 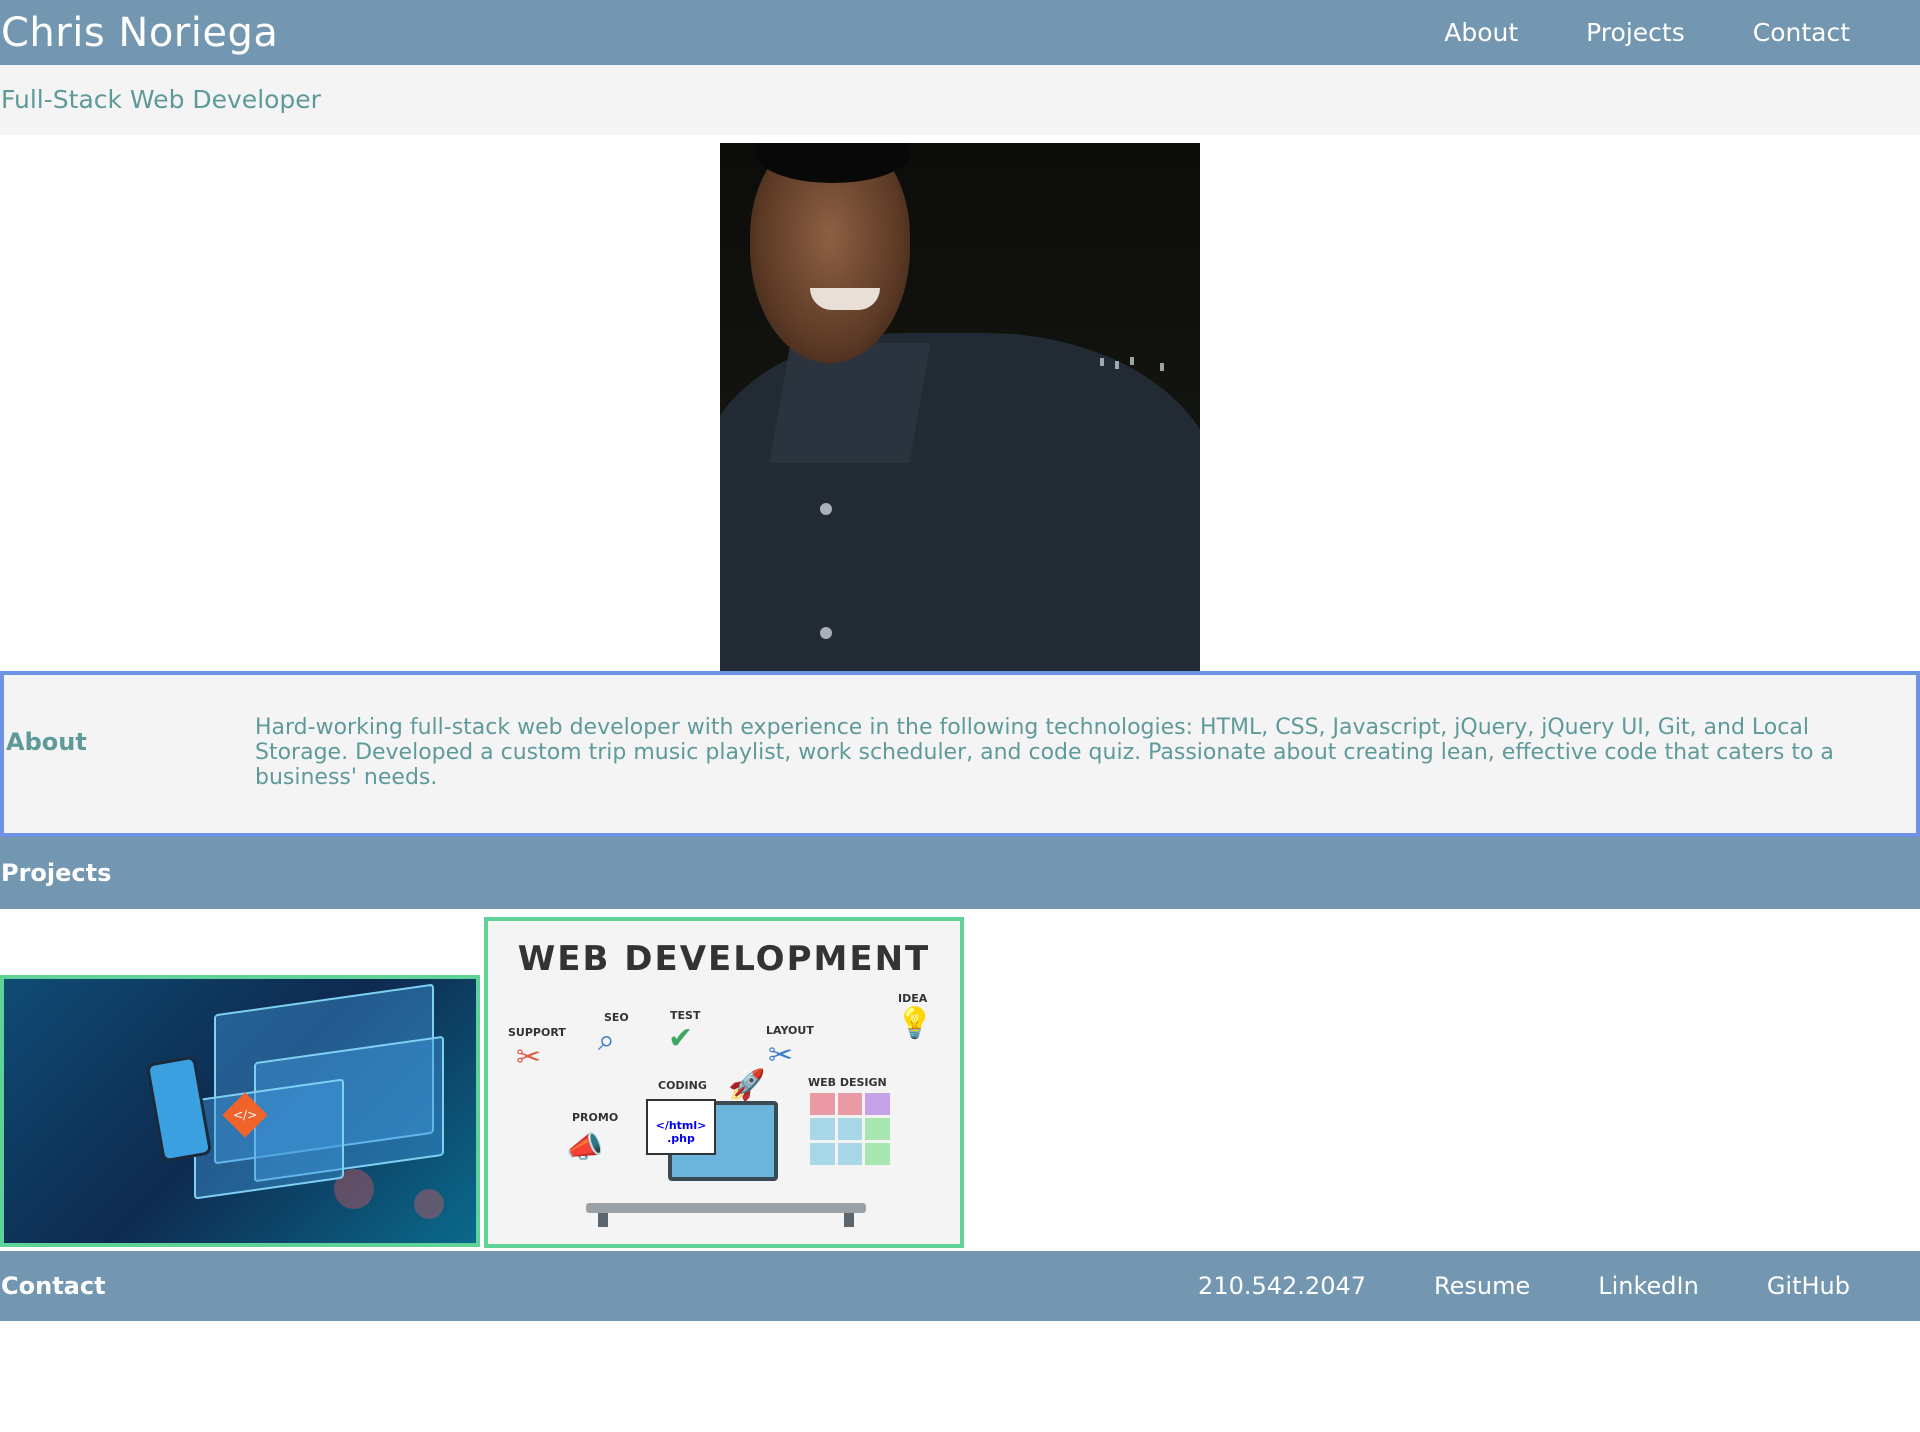 I want to click on github-link: GitHub, so click(x=1808, y=1286).